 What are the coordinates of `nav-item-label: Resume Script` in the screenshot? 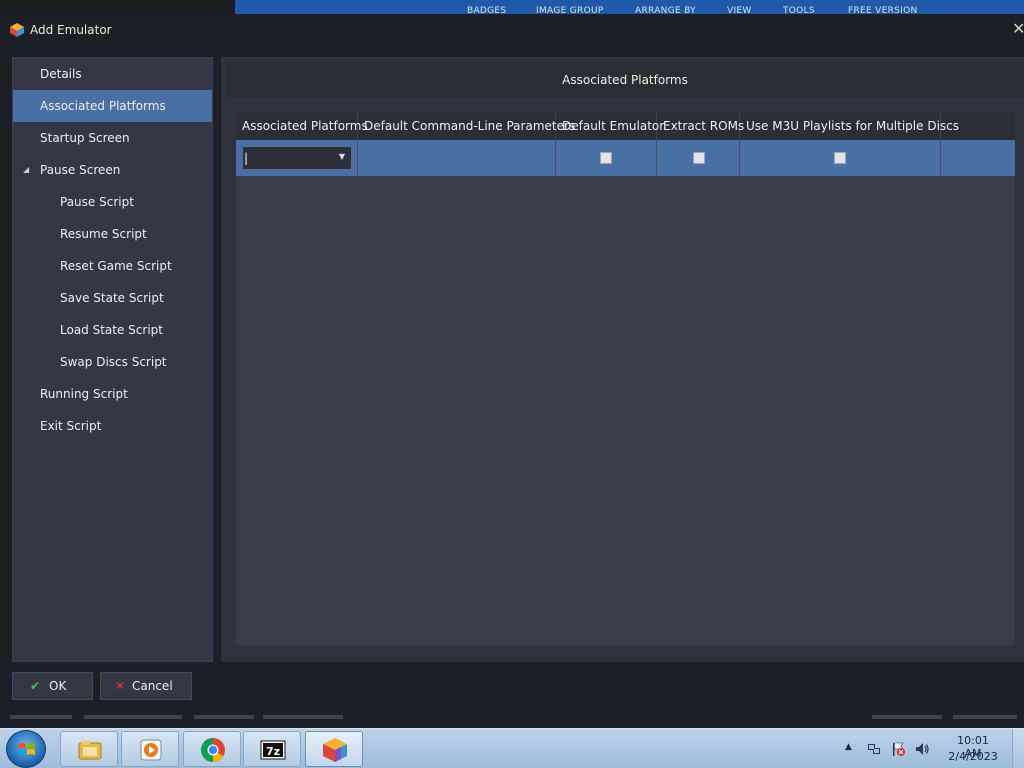 It's located at (103, 234).